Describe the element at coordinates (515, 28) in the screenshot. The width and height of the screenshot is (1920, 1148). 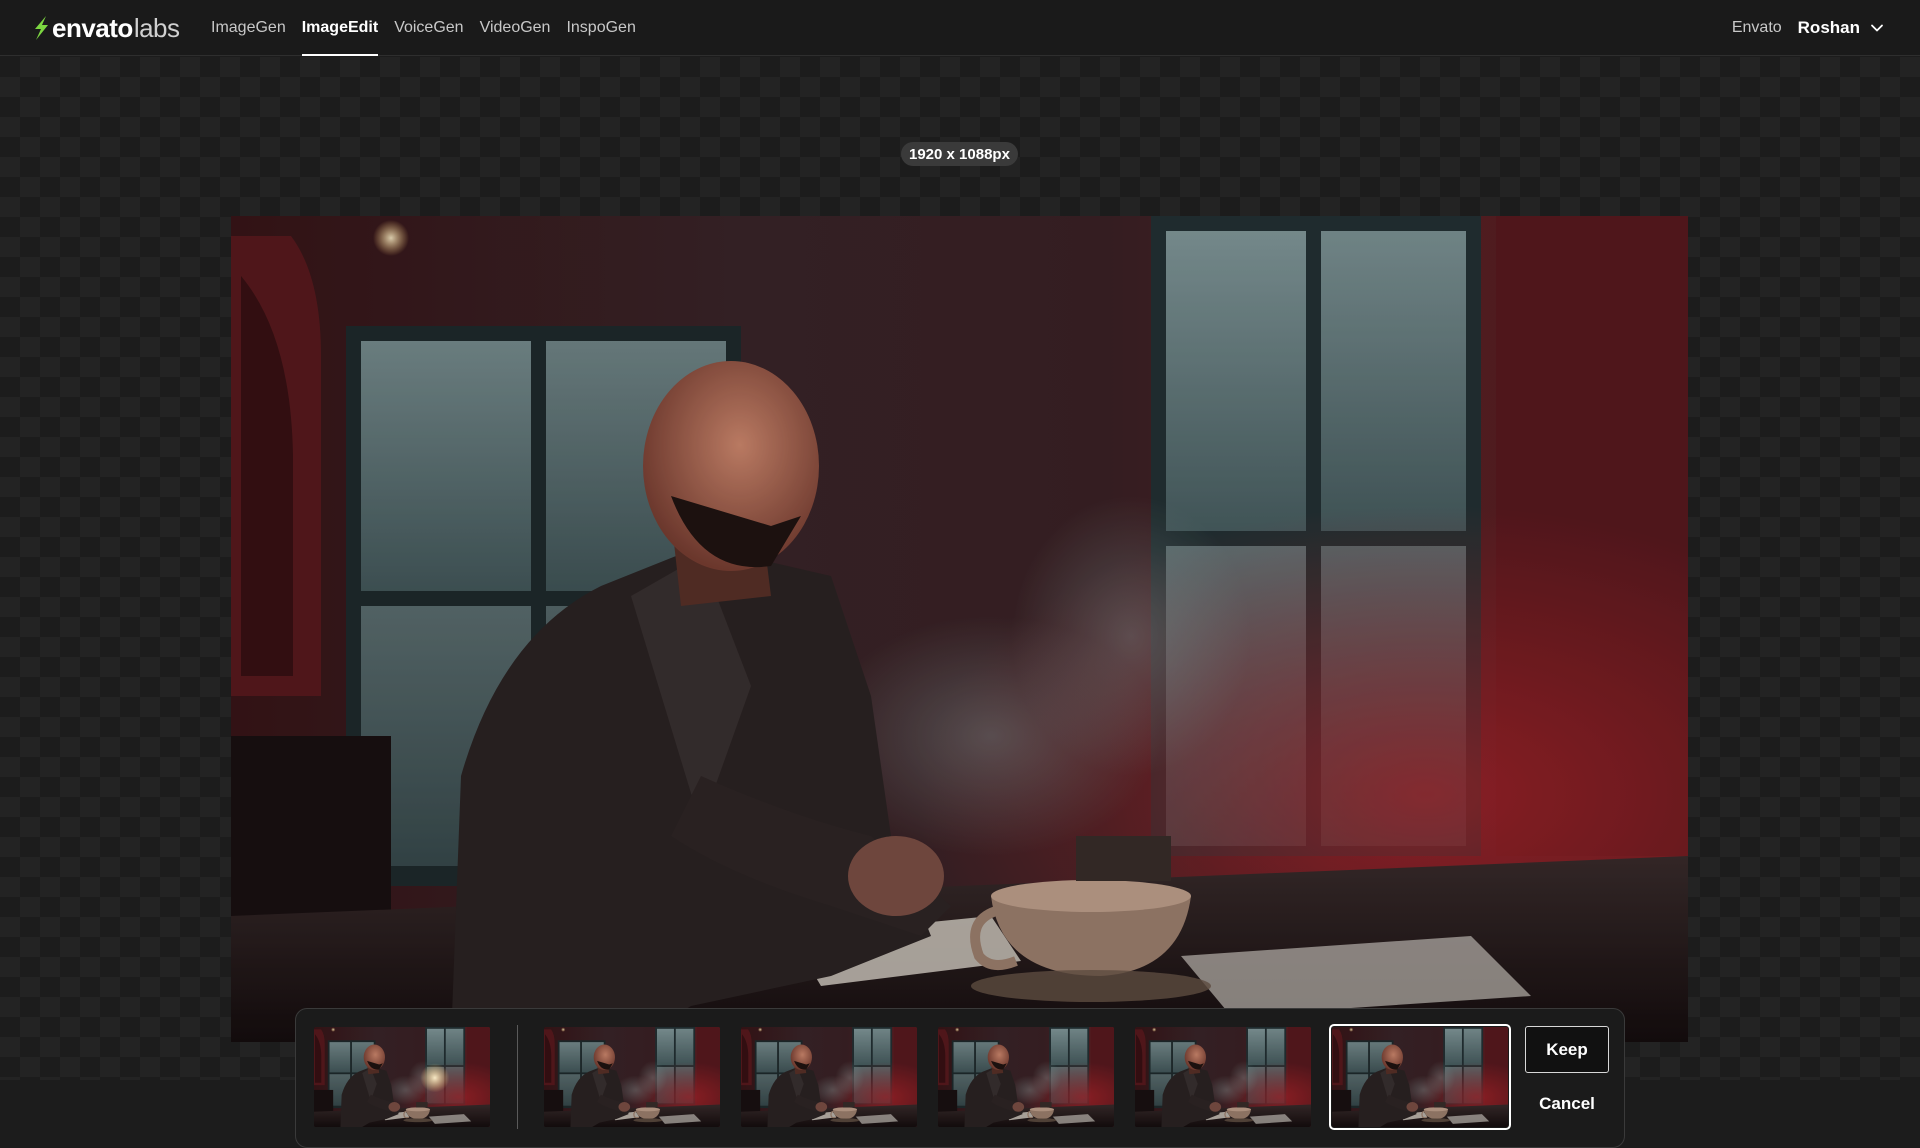
I see `tab-videogen: VideoGen` at that location.